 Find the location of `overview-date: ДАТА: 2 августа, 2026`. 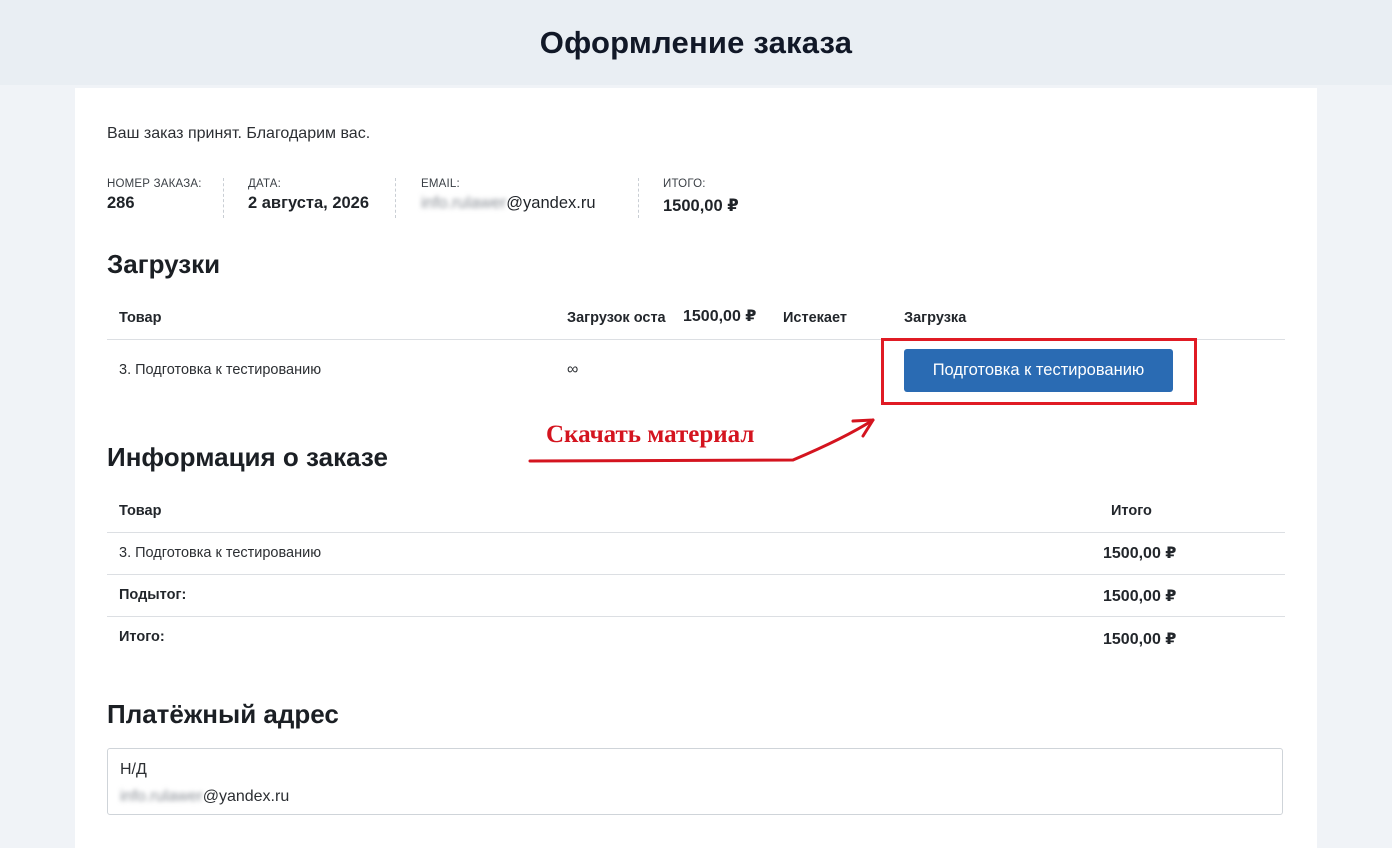

overview-date: ДАТА: 2 августа, 2026 is located at coordinates (308, 195).